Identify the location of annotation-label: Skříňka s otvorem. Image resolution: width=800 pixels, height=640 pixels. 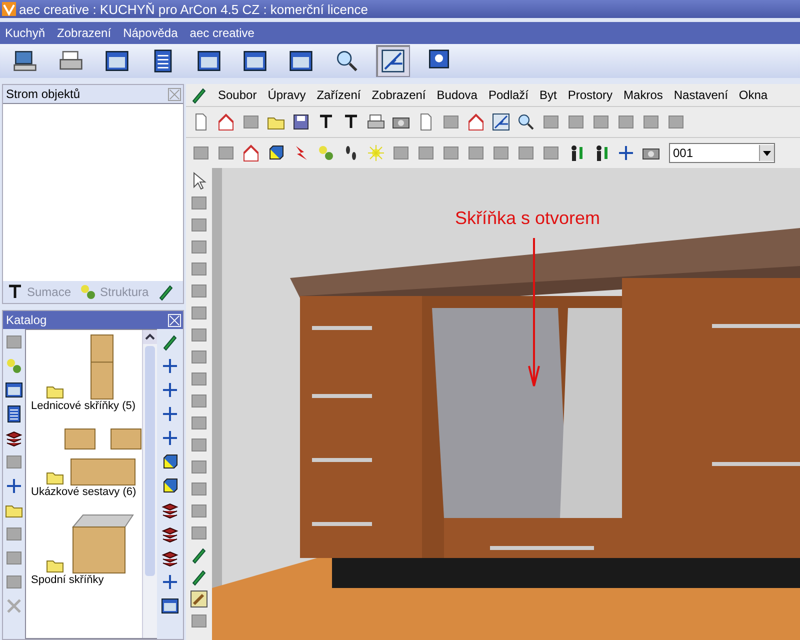
(527, 218).